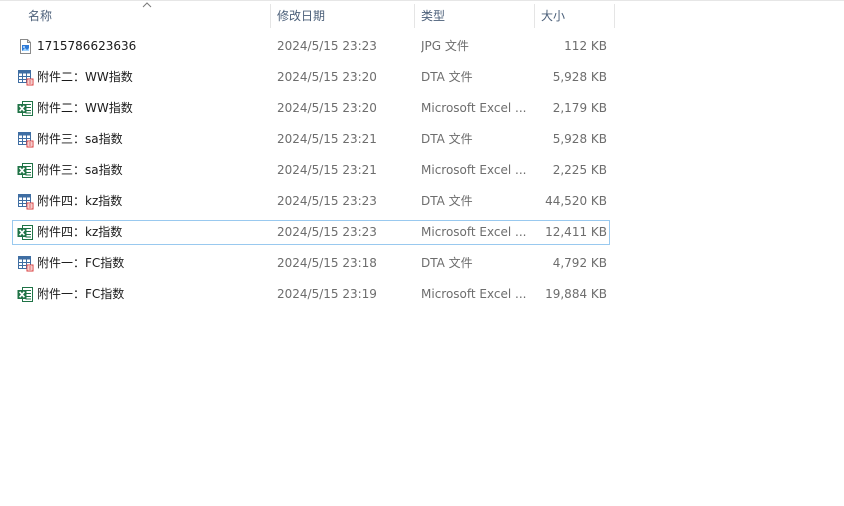 The height and width of the screenshot is (506, 844). I want to click on file-size: 2,225 KB, so click(579, 170).